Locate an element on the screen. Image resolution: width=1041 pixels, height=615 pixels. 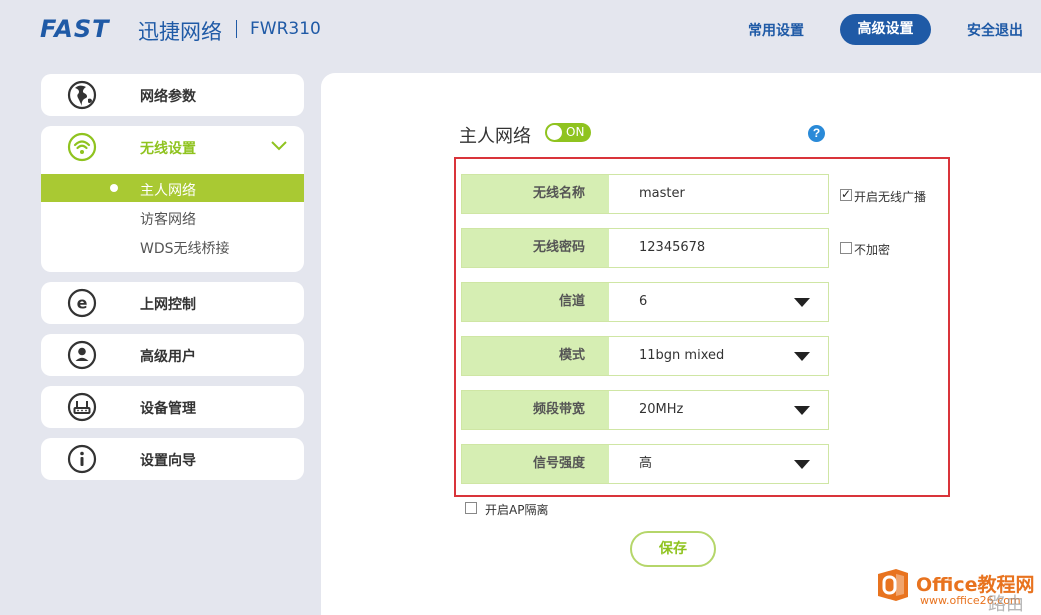
sidebar-item-setup-wizard: 设置向导 is located at coordinates (172, 459).